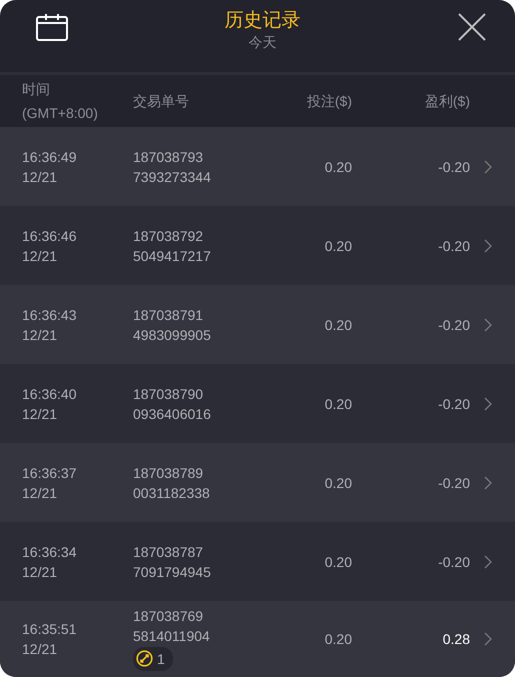  I want to click on order-number: 0936406016, so click(172, 414).